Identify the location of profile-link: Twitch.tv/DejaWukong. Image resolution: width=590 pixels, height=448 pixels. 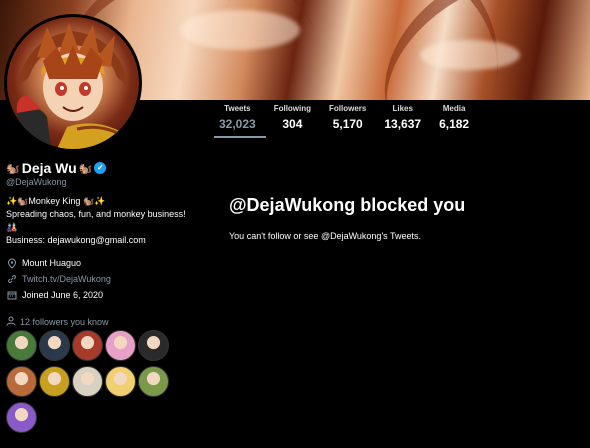
(66, 279).